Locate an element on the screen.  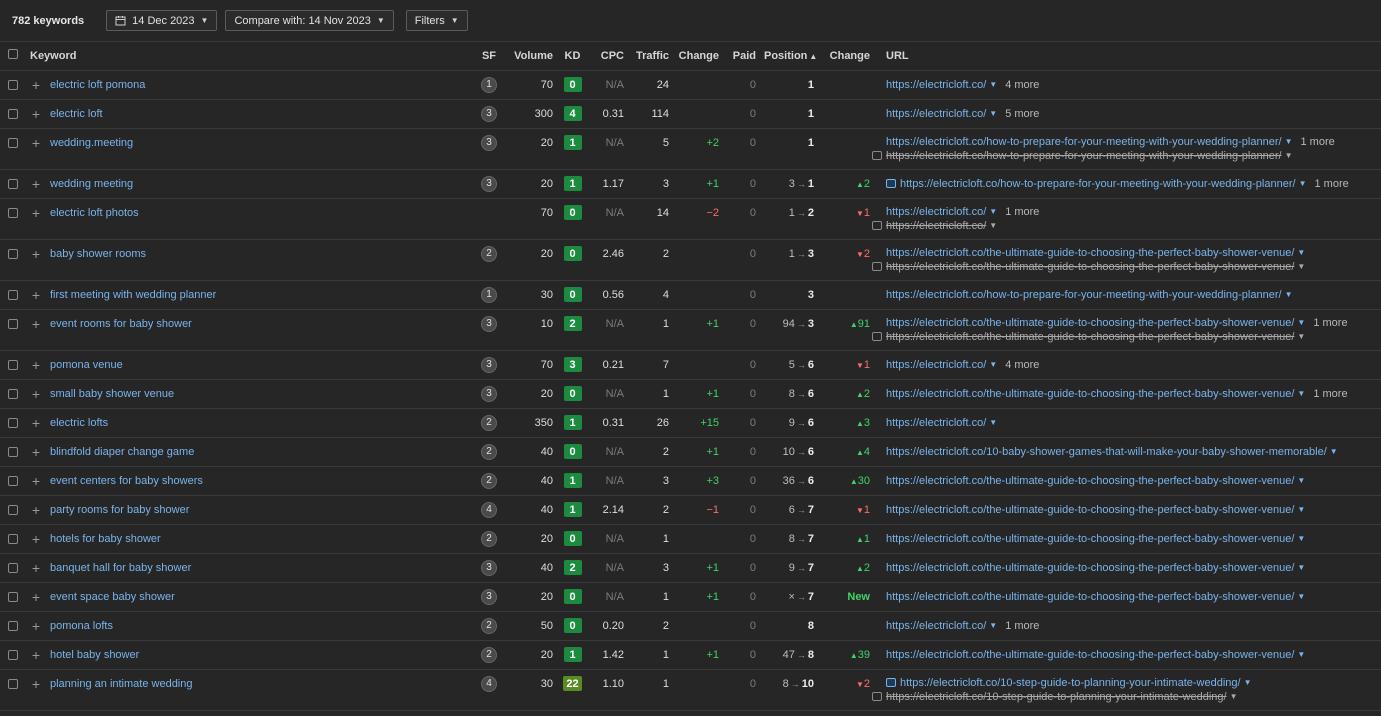
compare-button: Compare with: 14 Nov 2023 ▼ is located at coordinates (309, 20).